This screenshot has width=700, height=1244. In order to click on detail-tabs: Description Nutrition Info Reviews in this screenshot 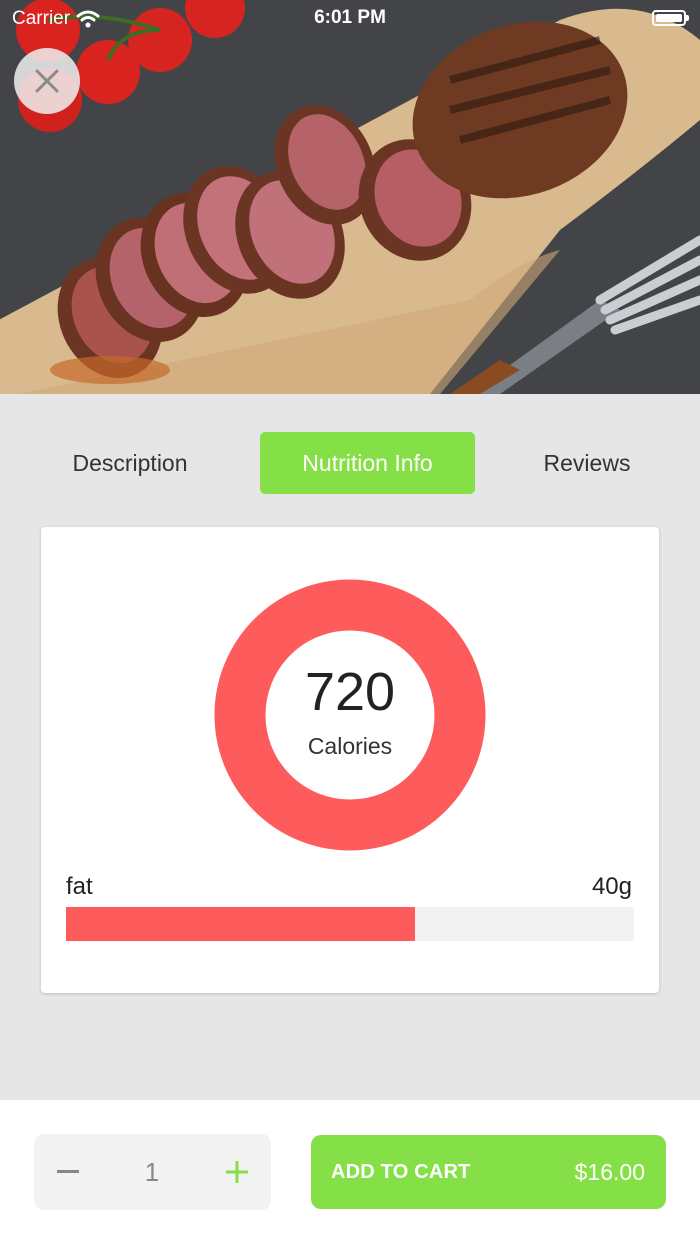, I will do `click(350, 463)`.